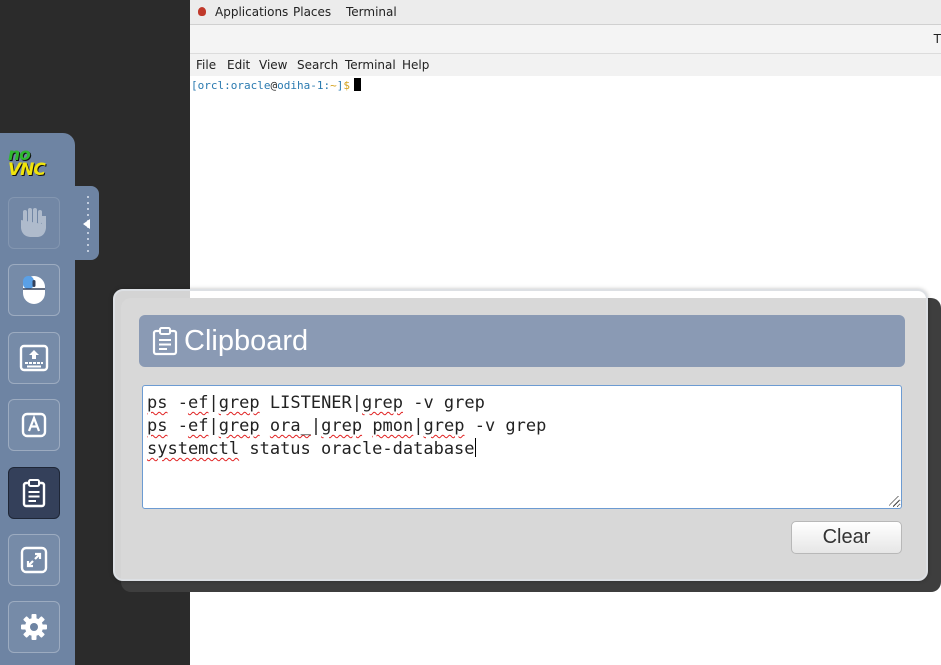  I want to click on novnc-logo: no VNC, so click(27, 162).